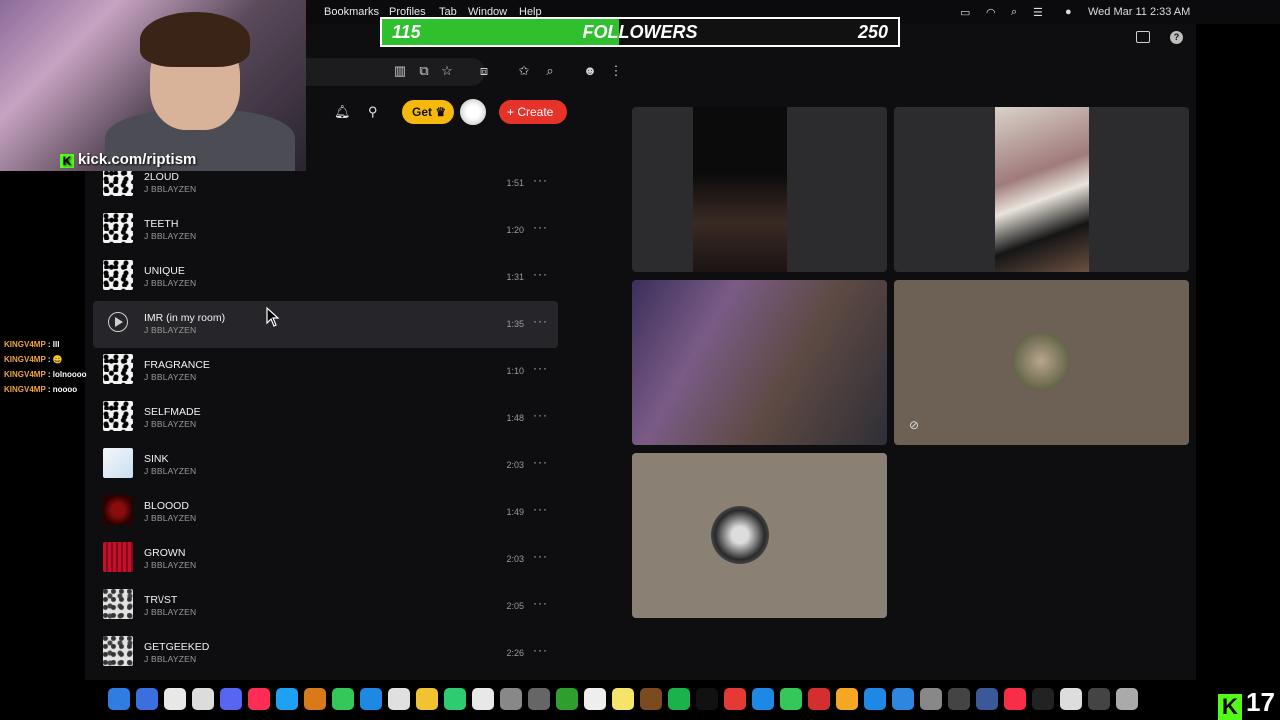 Image resolution: width=1280 pixels, height=720 pixels. Describe the element at coordinates (160, 600) in the screenshot. I see `track-title: TR\/ST` at that location.